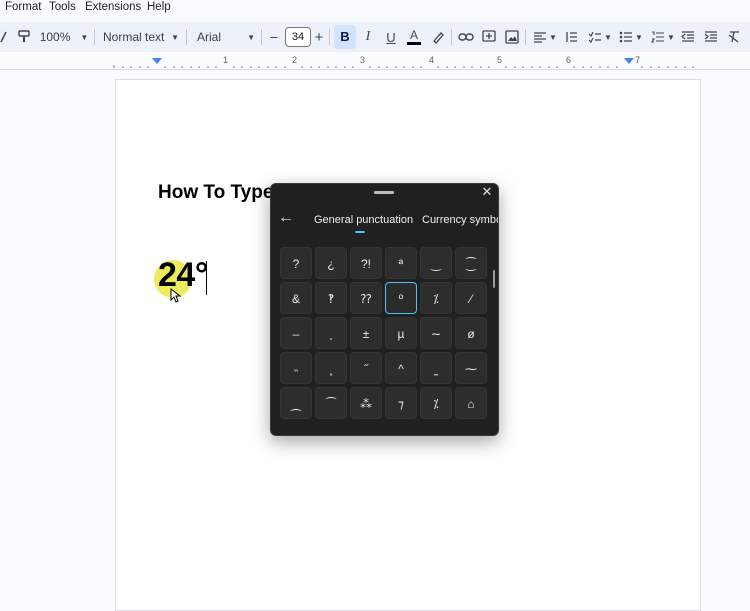 The image size is (750, 611). I want to click on italic-button: I, so click(368, 37).